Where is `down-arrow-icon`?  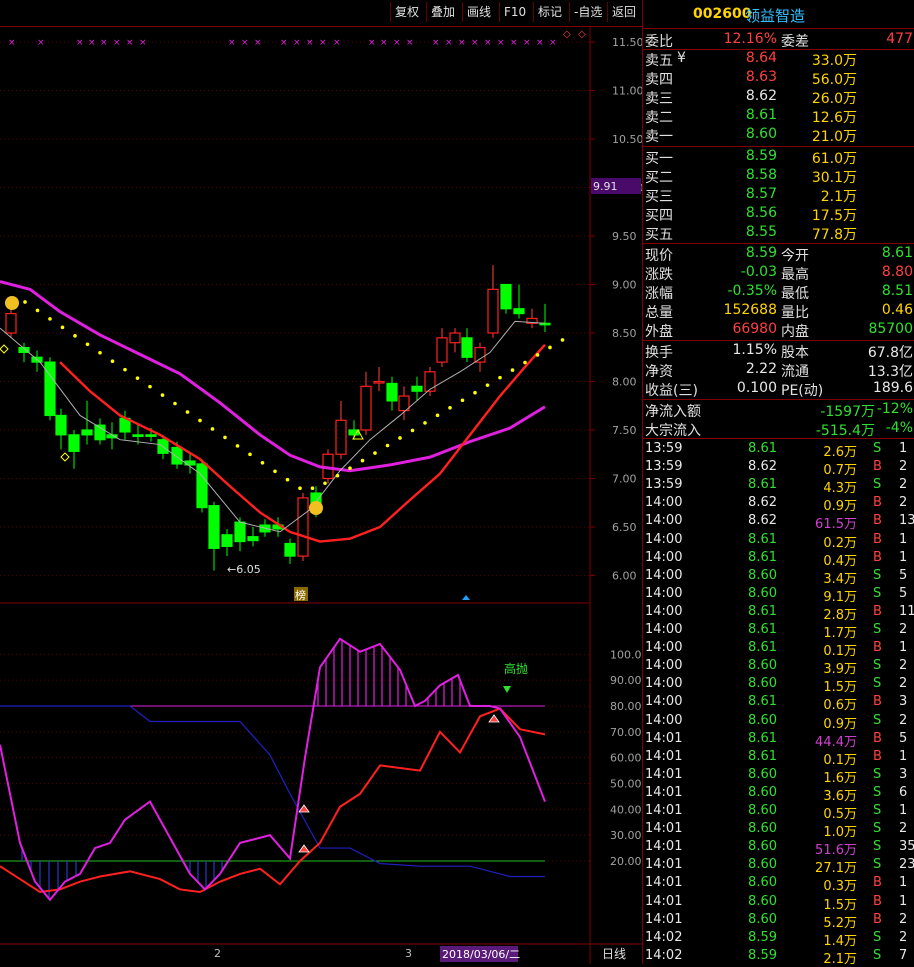
down-arrow-icon is located at coordinates (507, 689).